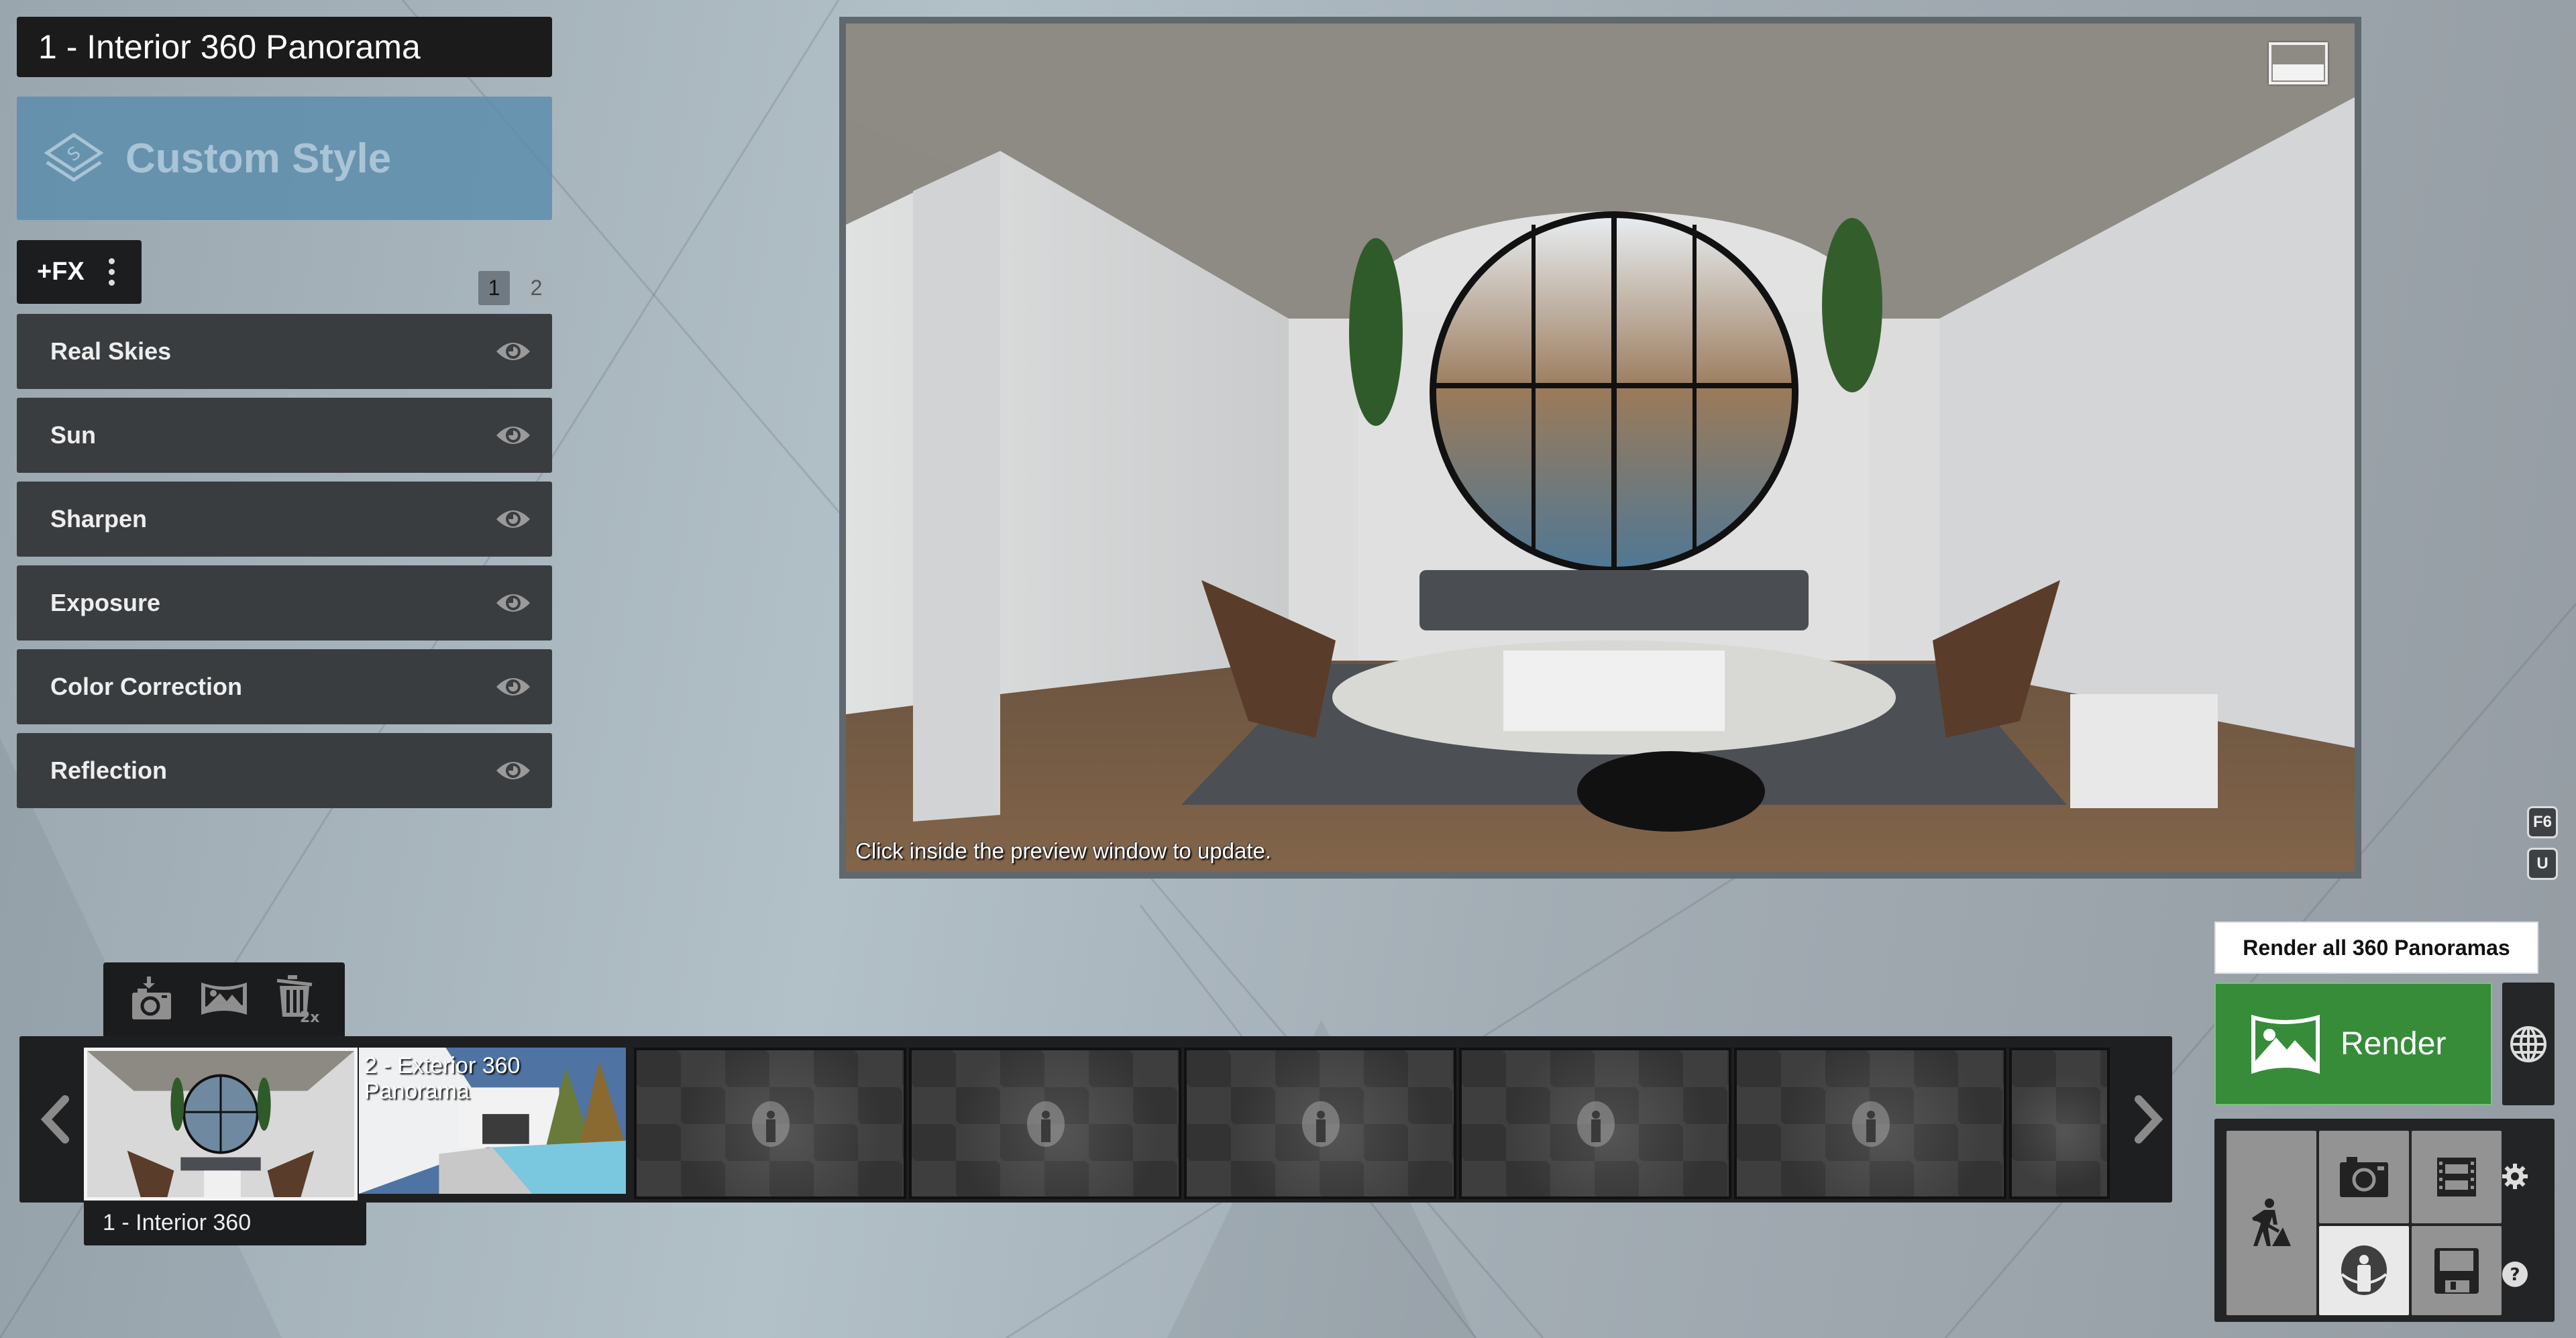 The height and width of the screenshot is (1338, 2576). I want to click on panorama-icon, so click(224, 1000).